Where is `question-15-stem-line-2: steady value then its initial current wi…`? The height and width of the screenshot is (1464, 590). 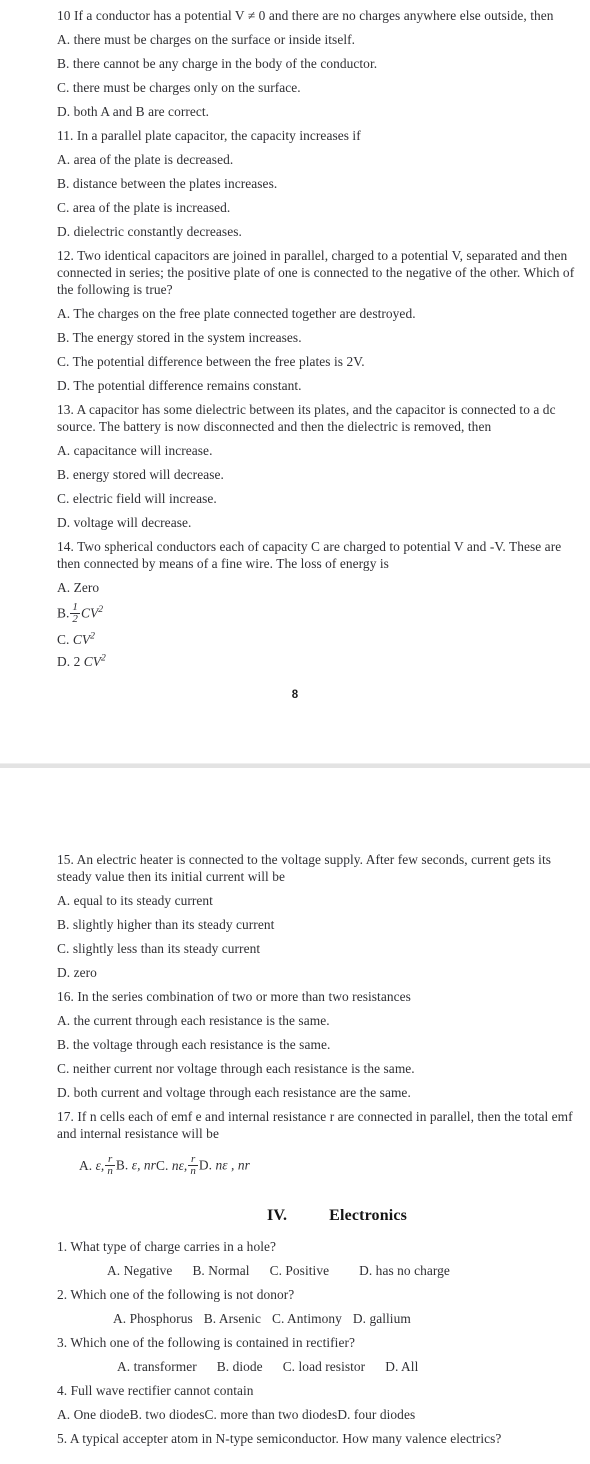 question-15-stem-line-2: steady value then its initial current wi… is located at coordinates (171, 876).